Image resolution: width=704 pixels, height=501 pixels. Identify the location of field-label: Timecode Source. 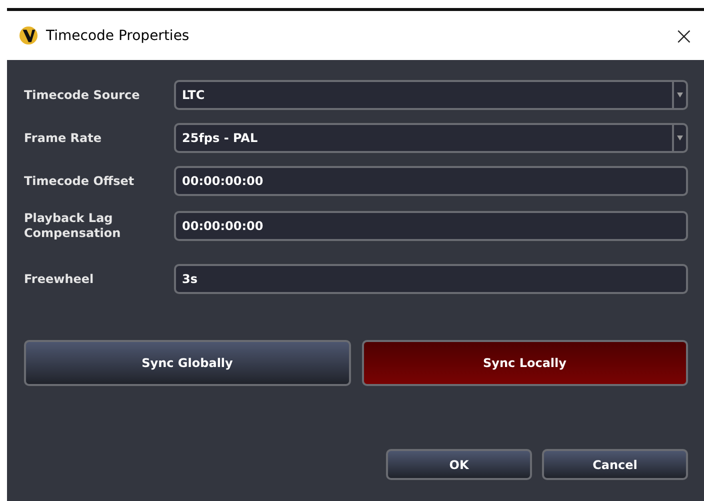
(82, 95).